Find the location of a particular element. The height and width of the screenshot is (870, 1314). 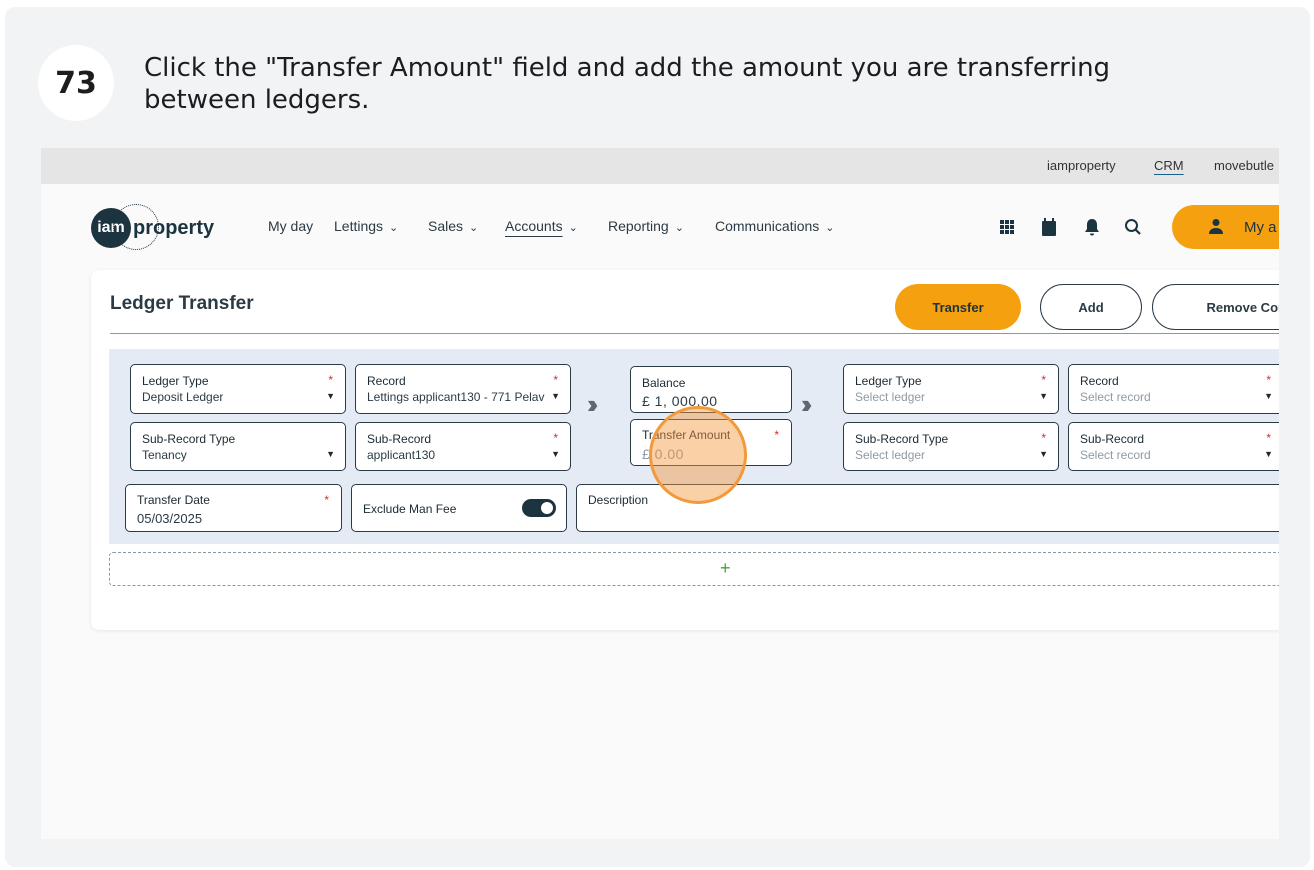

title-divider is located at coordinates (694, 333).